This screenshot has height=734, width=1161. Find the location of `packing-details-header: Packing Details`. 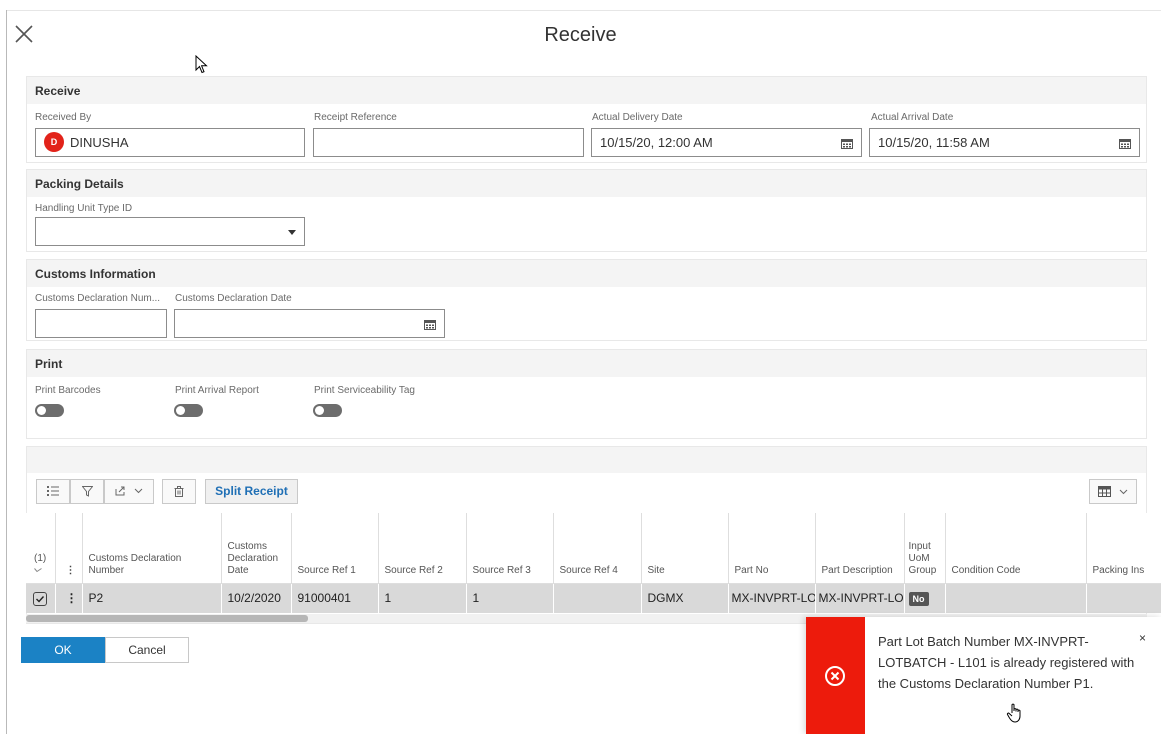

packing-details-header: Packing Details is located at coordinates (586, 183).